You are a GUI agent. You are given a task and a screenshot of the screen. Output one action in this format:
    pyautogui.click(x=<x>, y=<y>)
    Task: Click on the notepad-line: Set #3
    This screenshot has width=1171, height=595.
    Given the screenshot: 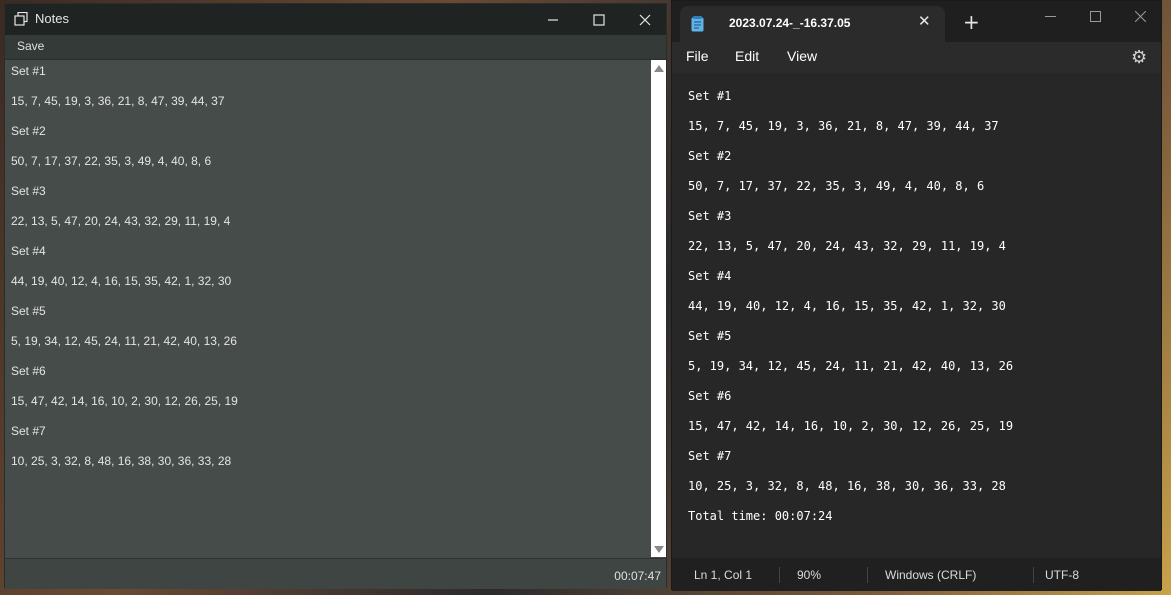 What is the action you would take?
    pyautogui.click(x=710, y=216)
    